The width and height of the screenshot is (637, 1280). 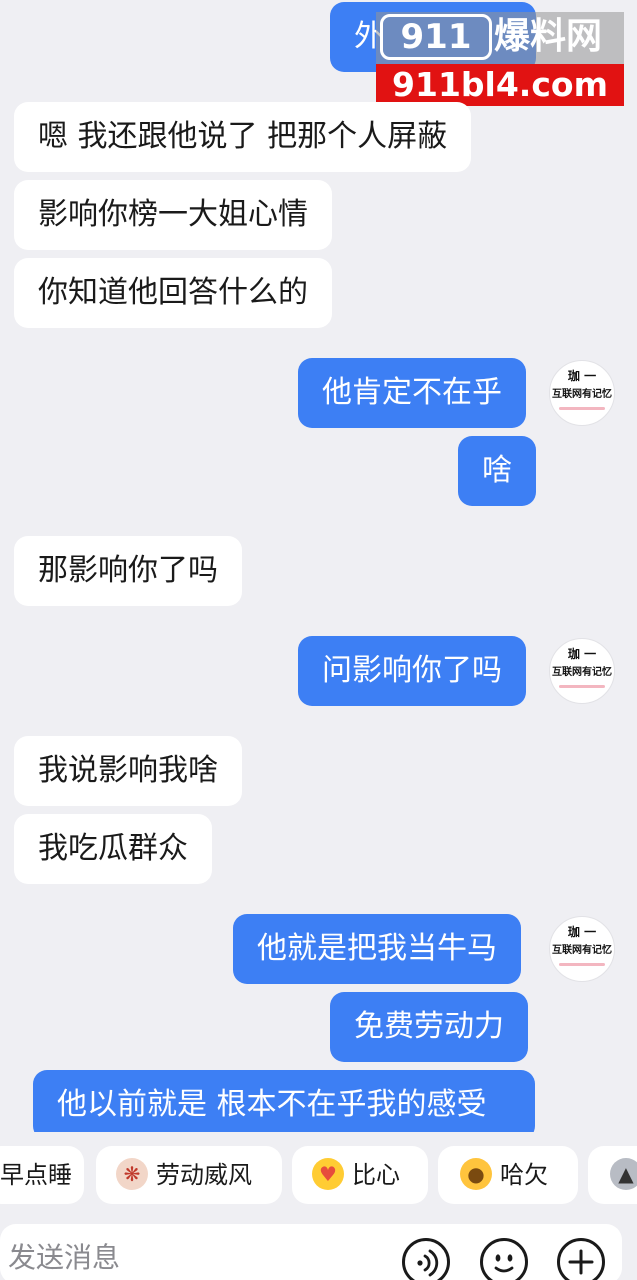 I want to click on message-bubble-sent: 啥, so click(x=497, y=471).